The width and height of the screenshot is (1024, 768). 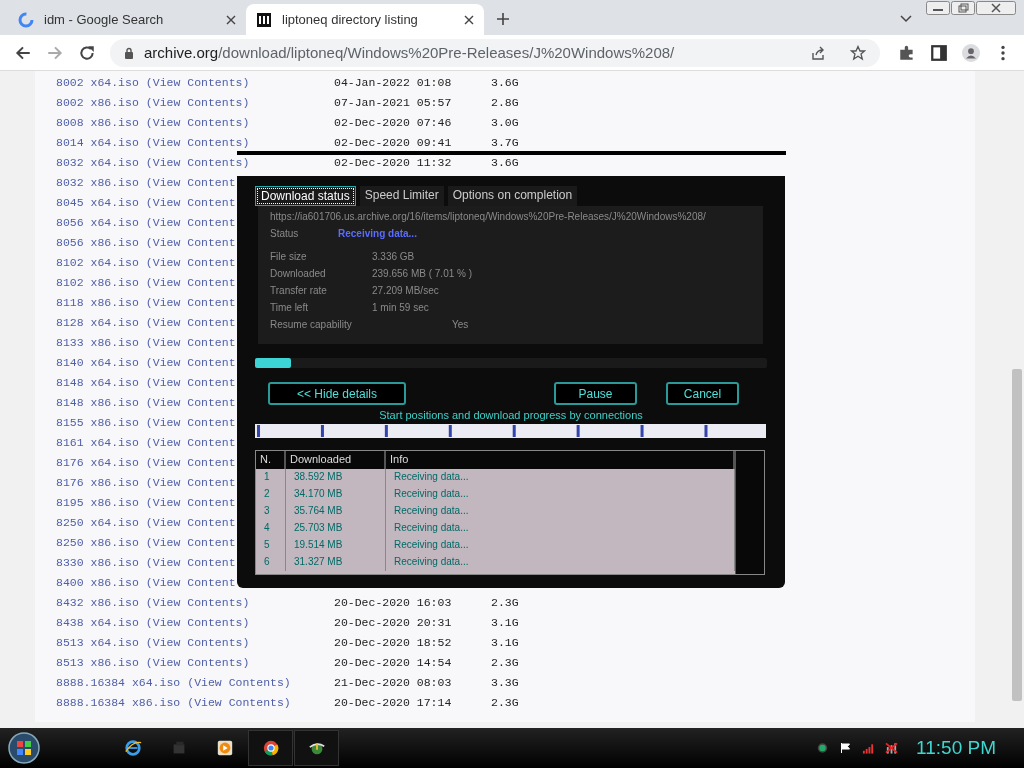 I want to click on status-dot-icon, so click(x=823, y=748).